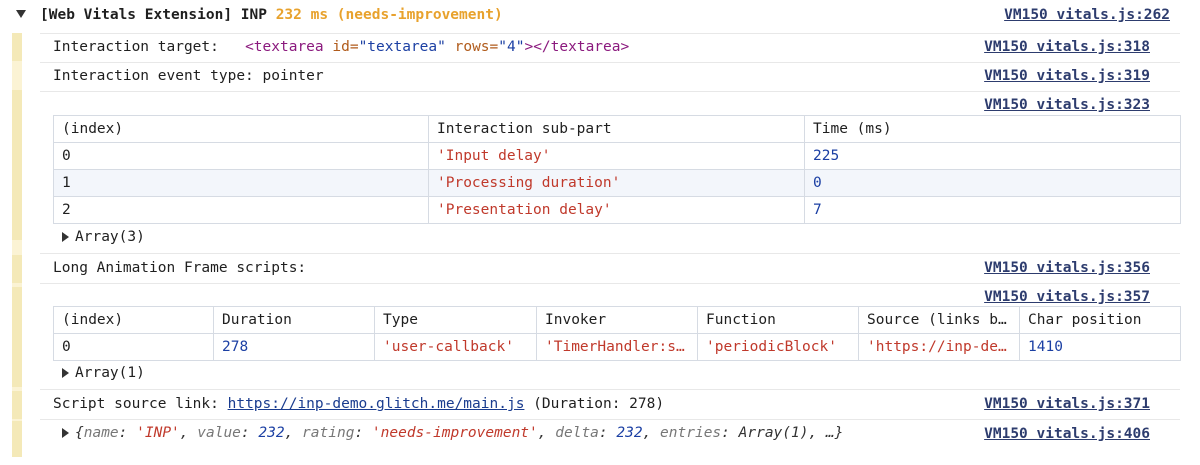 Image resolution: width=1200 pixels, height=465 pixels. I want to click on table-row: 1 'Processing duration' 0, so click(617, 183).